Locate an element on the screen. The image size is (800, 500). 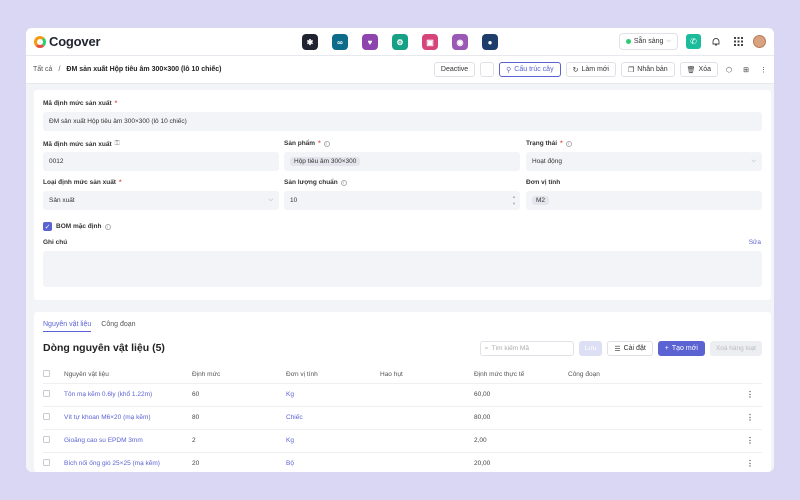
type-select: Sản xuất ⌵ is located at coordinates (161, 200).